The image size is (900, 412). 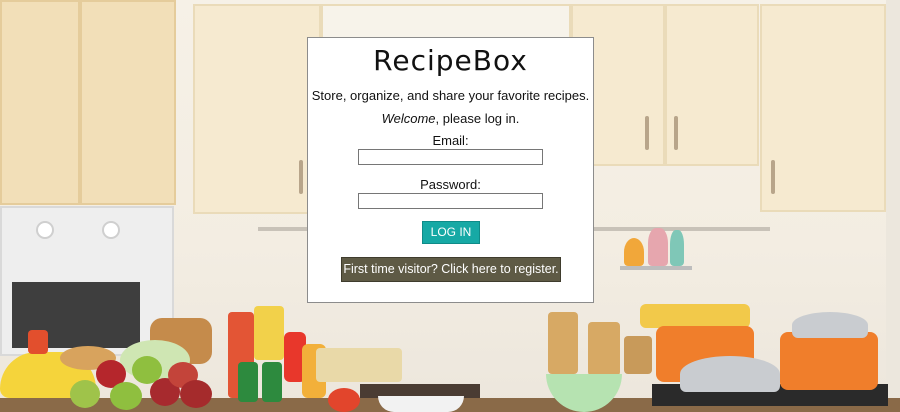 I want to click on welcome-text: , please log in., so click(x=477, y=118).